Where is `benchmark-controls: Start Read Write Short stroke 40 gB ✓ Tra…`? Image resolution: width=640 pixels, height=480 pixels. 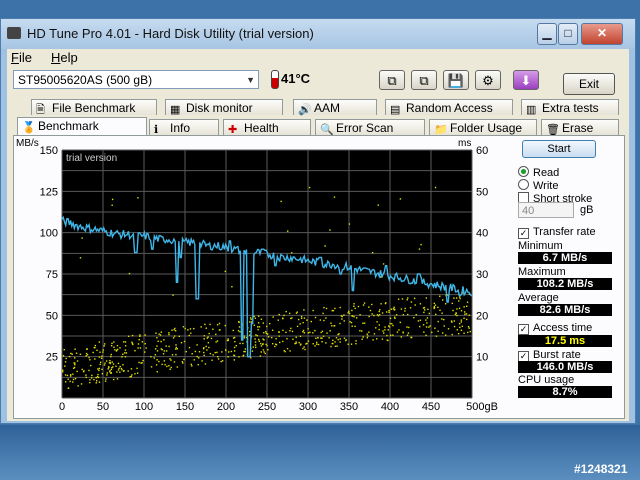
benchmark-controls: Start Read Write Short stroke 40 gB ✓ Tra… is located at coordinates (567, 277).